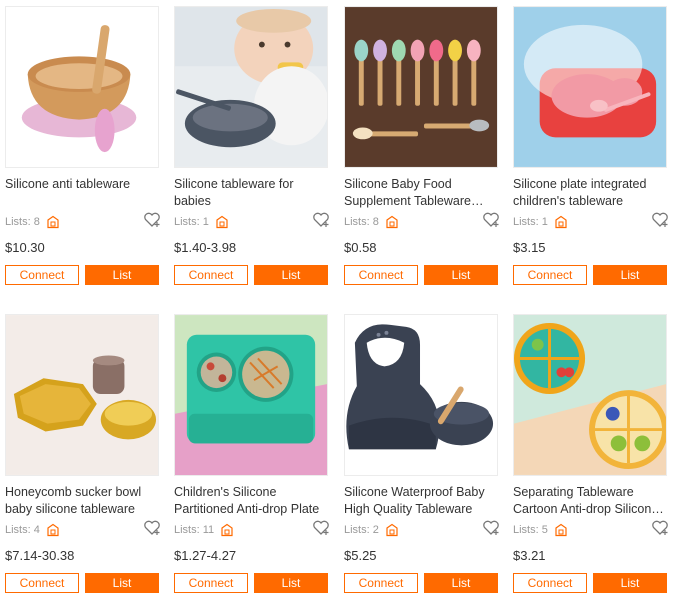  What do you see at coordinates (40, 555) in the screenshot?
I see `product-price: $7.14-30.38` at bounding box center [40, 555].